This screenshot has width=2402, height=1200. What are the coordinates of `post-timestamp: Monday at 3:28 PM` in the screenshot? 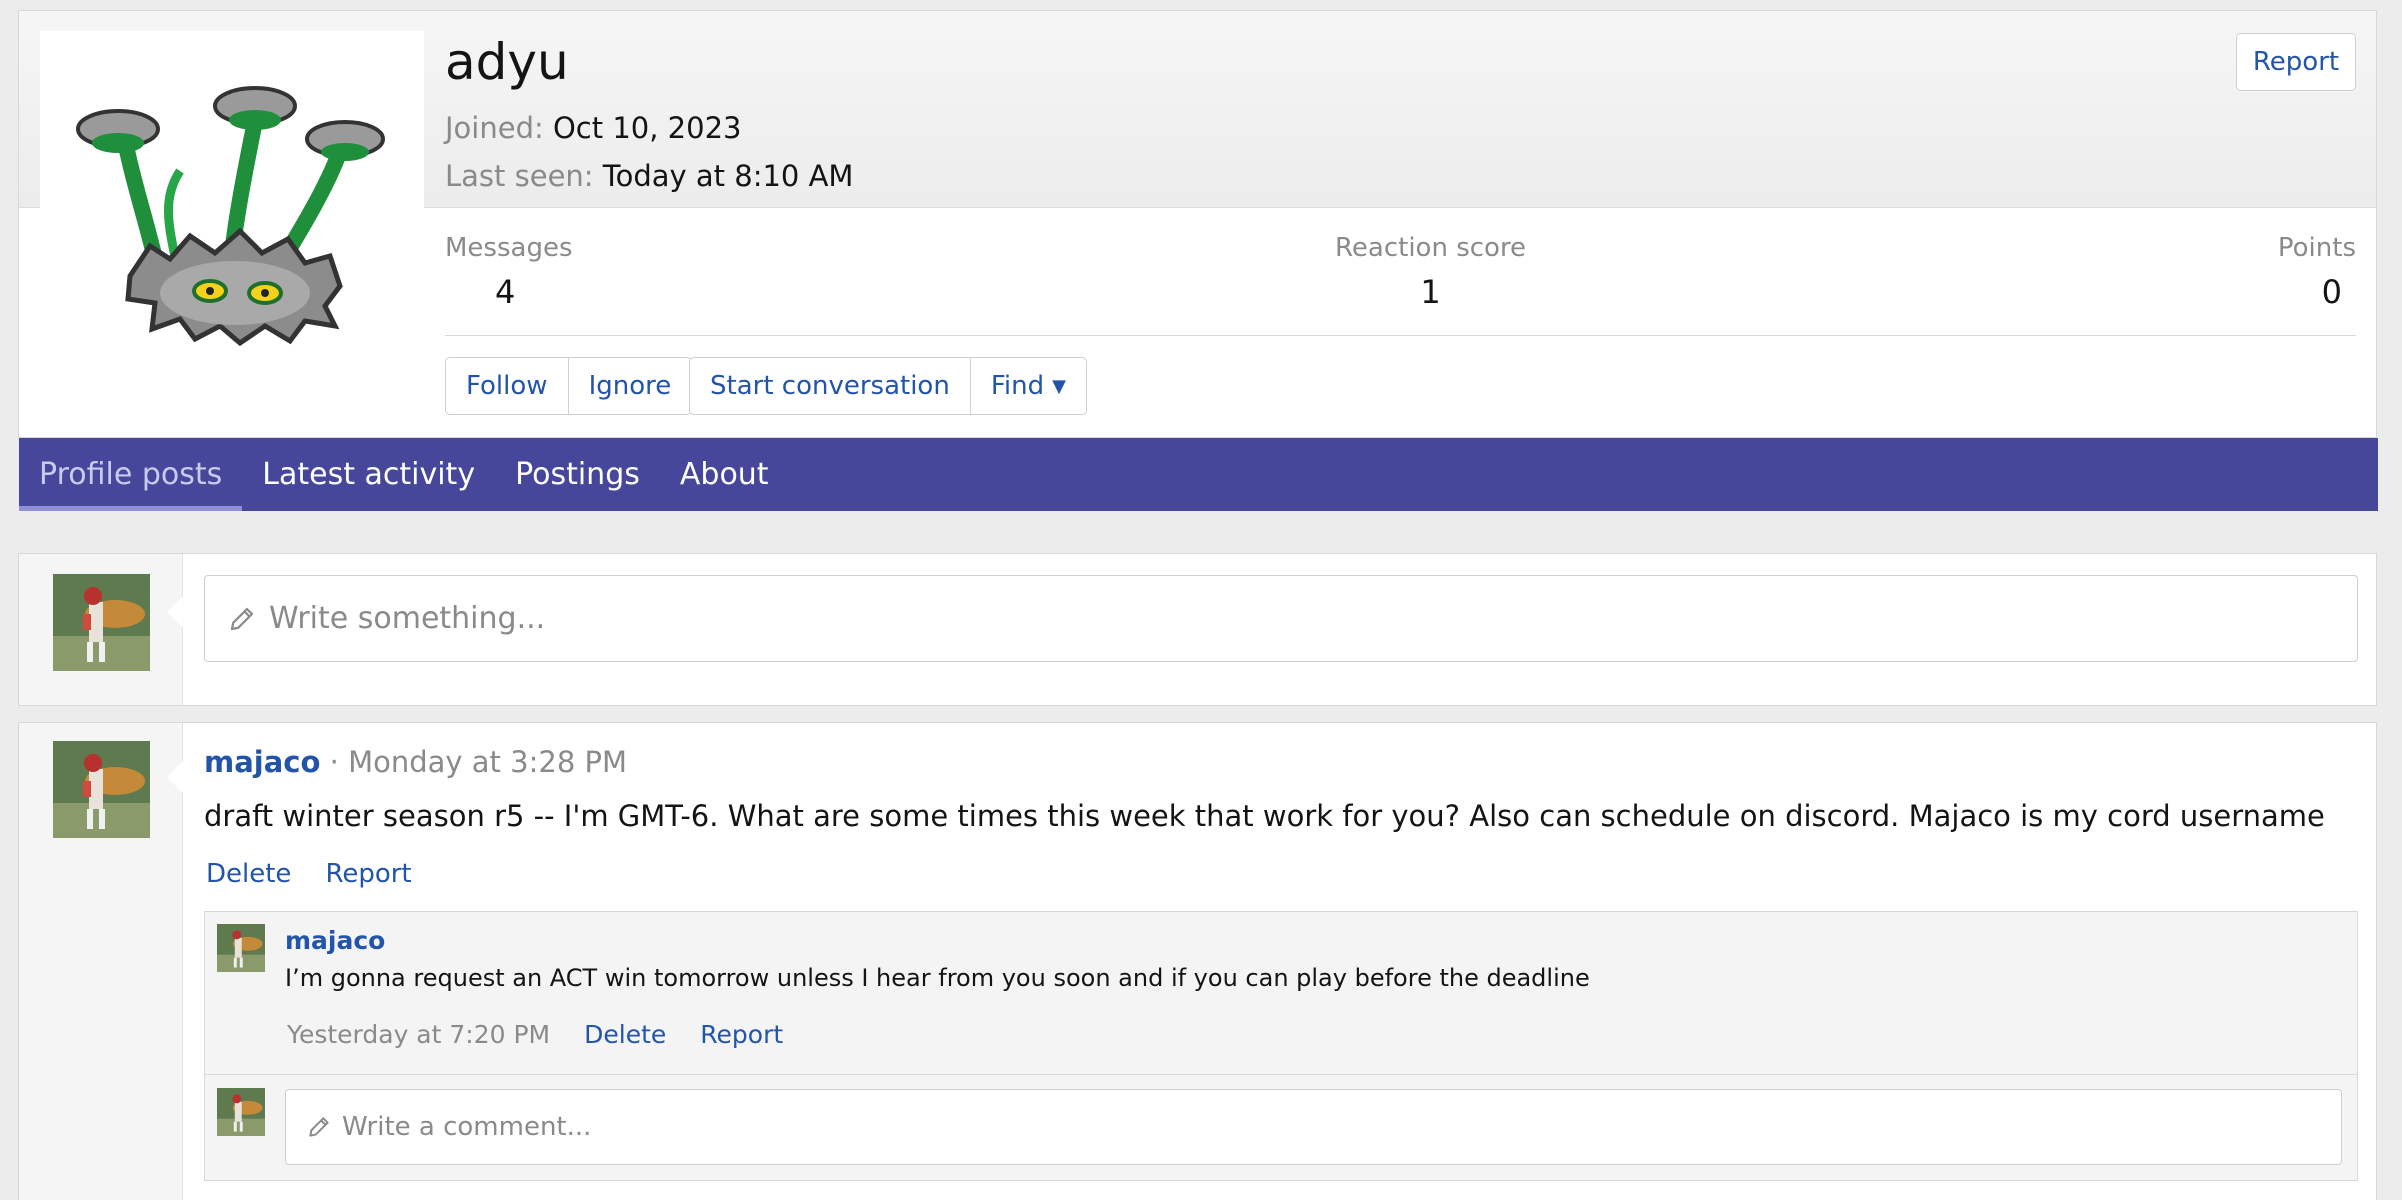 It's located at (487, 762).